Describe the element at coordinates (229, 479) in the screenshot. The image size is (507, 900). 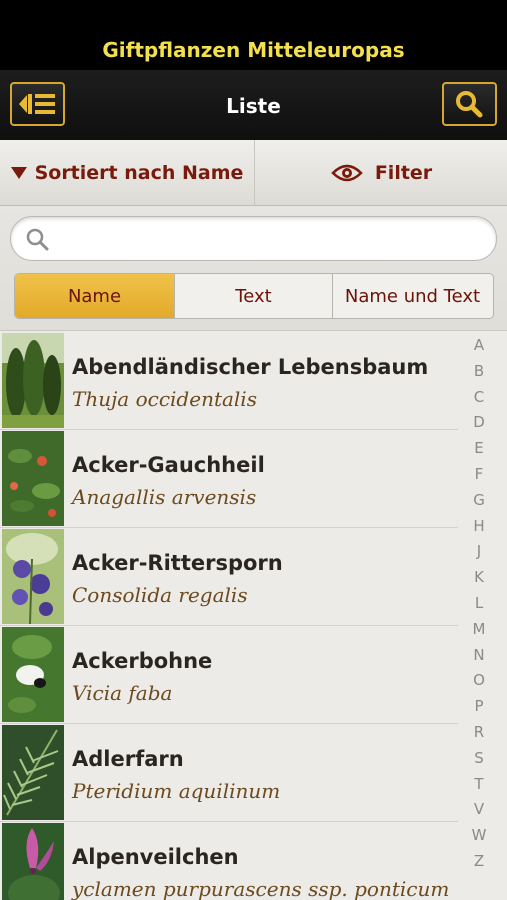
I see `list-item: Acker-Gauchheil Anagallis arvensis` at that location.